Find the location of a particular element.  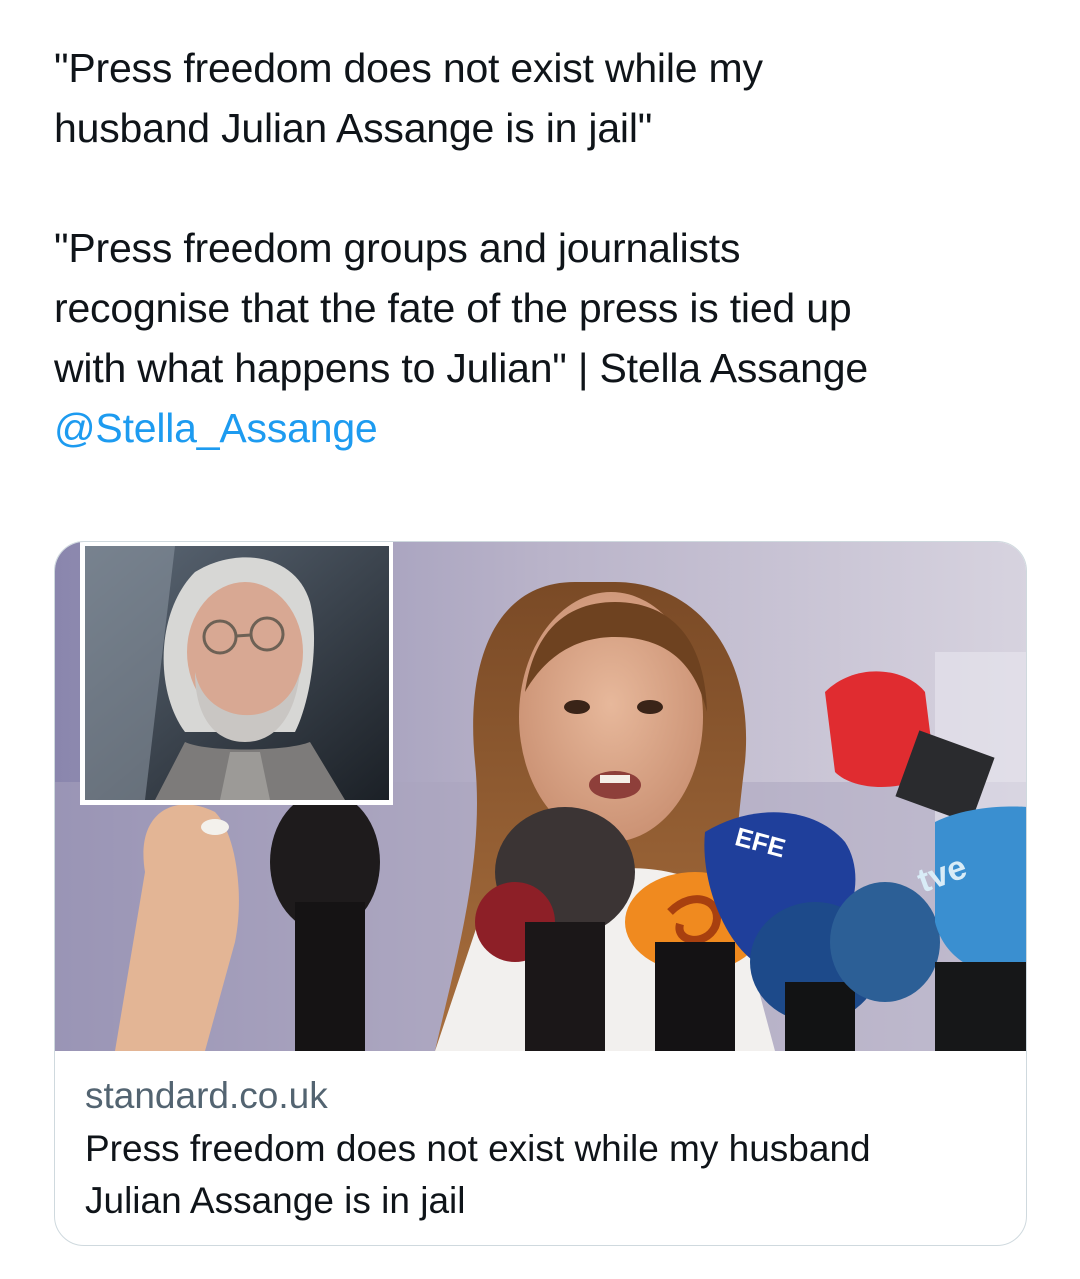

card-domain: standard.co.uk is located at coordinates (206, 1095).